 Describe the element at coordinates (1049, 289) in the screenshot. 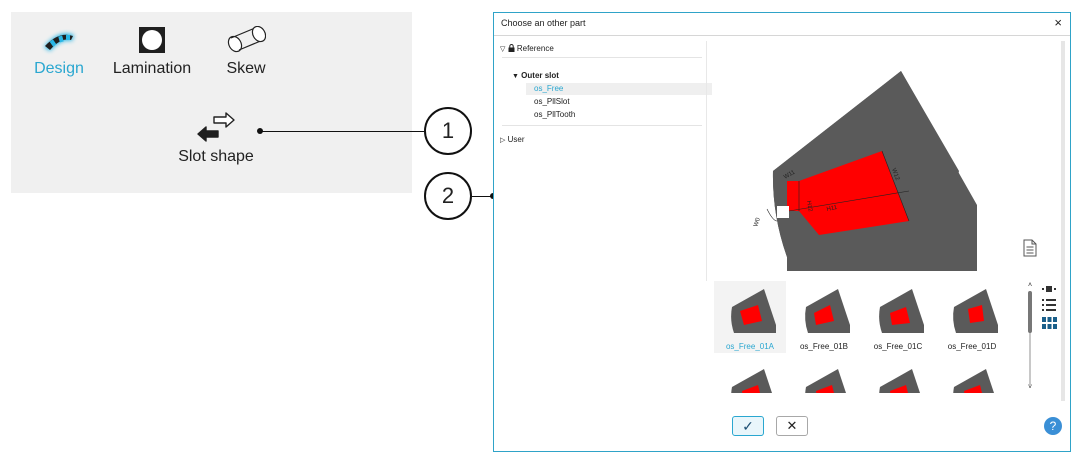

I see `thumbnail-small-icon` at that location.